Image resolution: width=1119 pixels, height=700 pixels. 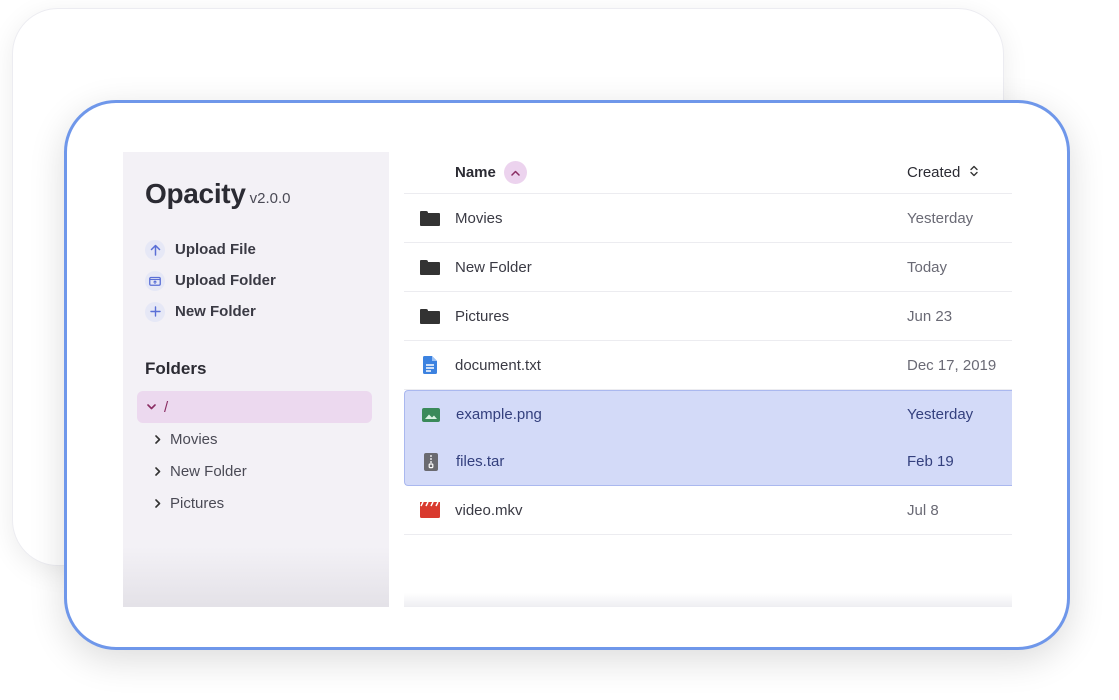 I want to click on table-header: Name Created, so click(x=708, y=173).